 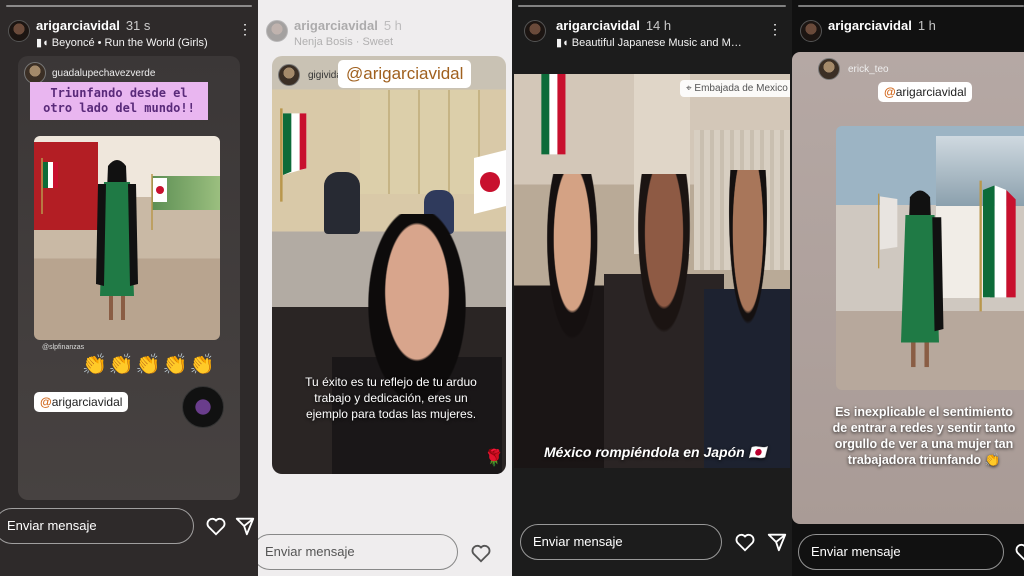 I want to click on story-header: arigarciavidal 5 h Nenja Bosis · Sweet, so click(x=385, y=32).